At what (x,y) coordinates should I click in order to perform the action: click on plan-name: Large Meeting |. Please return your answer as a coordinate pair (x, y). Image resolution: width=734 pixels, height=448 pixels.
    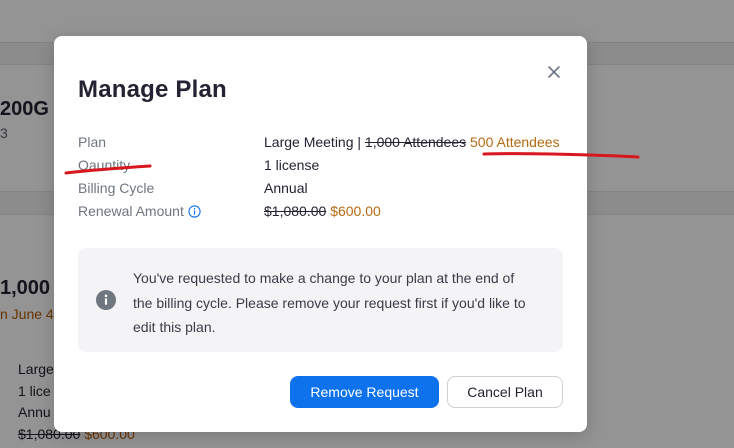
    Looking at the image, I should click on (314, 142).